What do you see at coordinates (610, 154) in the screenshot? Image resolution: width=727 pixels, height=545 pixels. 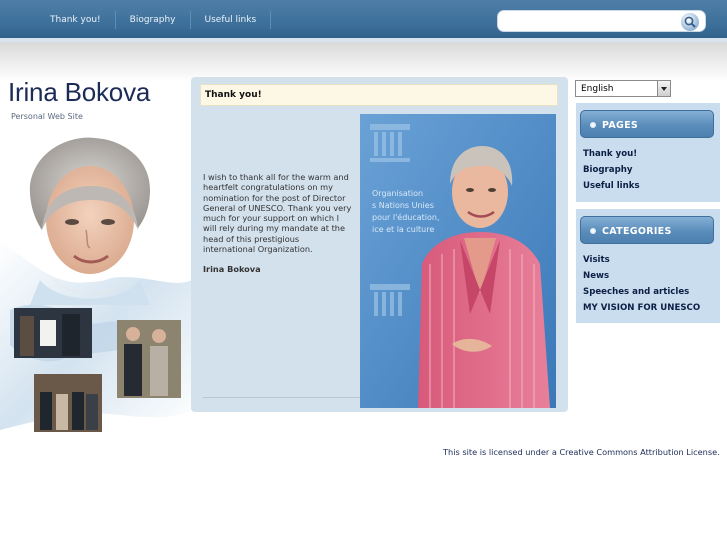 I see `pages-link-thank-you: Thank you!` at bounding box center [610, 154].